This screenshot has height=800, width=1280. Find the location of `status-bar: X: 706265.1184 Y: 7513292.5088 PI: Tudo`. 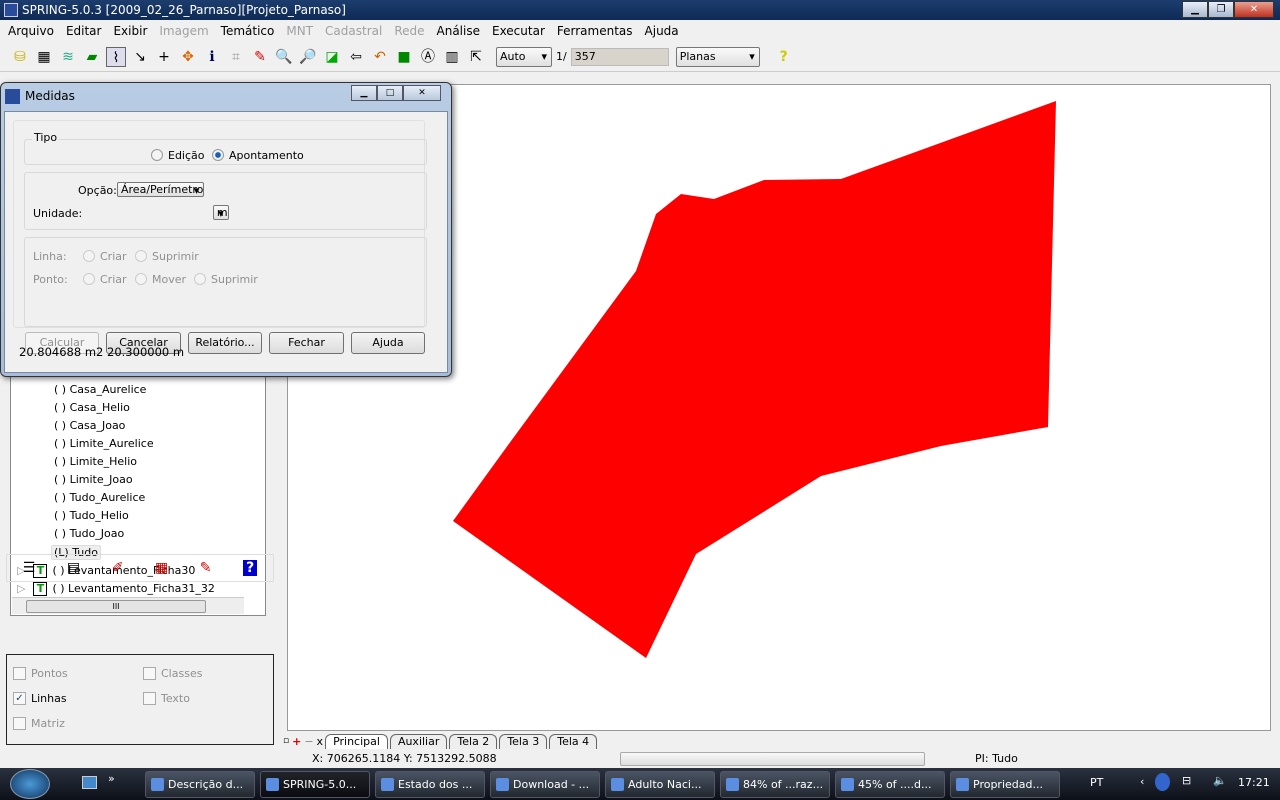

status-bar: X: 706265.1184 Y: 7513292.5088 PI: Tudo is located at coordinates (640, 759).